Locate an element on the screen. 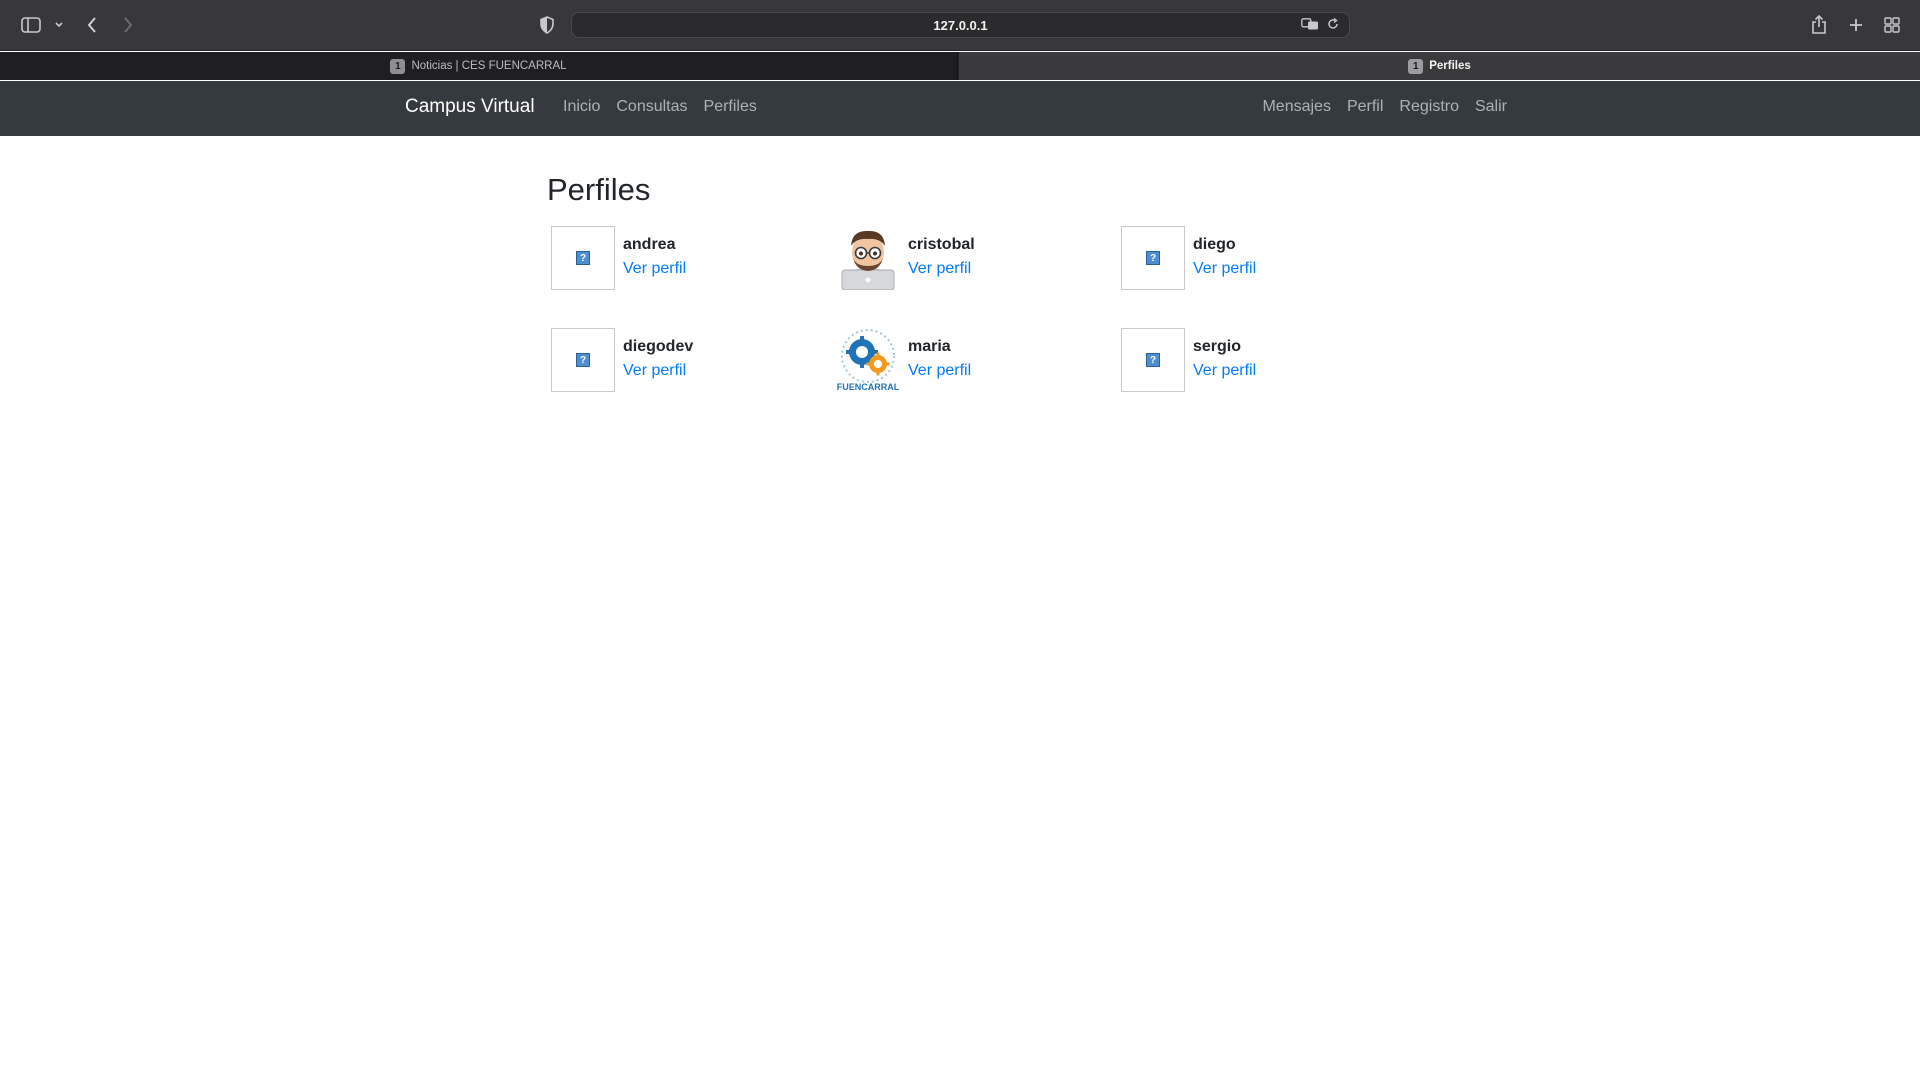 Image resolution: width=1920 pixels, height=1080 pixels. address-url: 127.0.0.1 is located at coordinates (960, 25).